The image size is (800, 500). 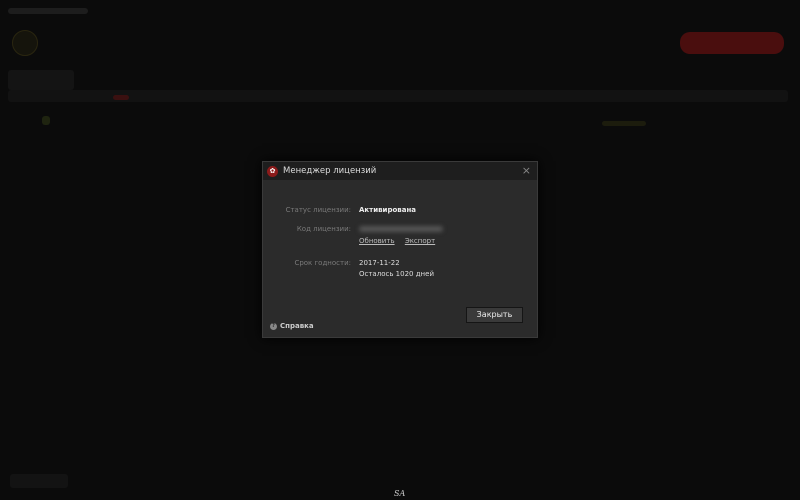 What do you see at coordinates (526, 170) in the screenshot?
I see `close-icon: ×` at bounding box center [526, 170].